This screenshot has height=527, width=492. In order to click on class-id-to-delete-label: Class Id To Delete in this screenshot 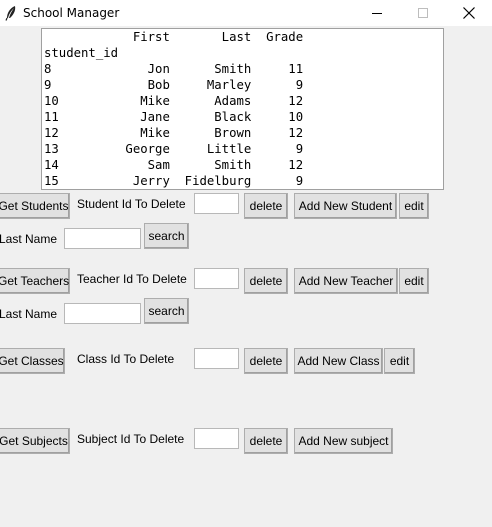, I will do `click(126, 359)`.